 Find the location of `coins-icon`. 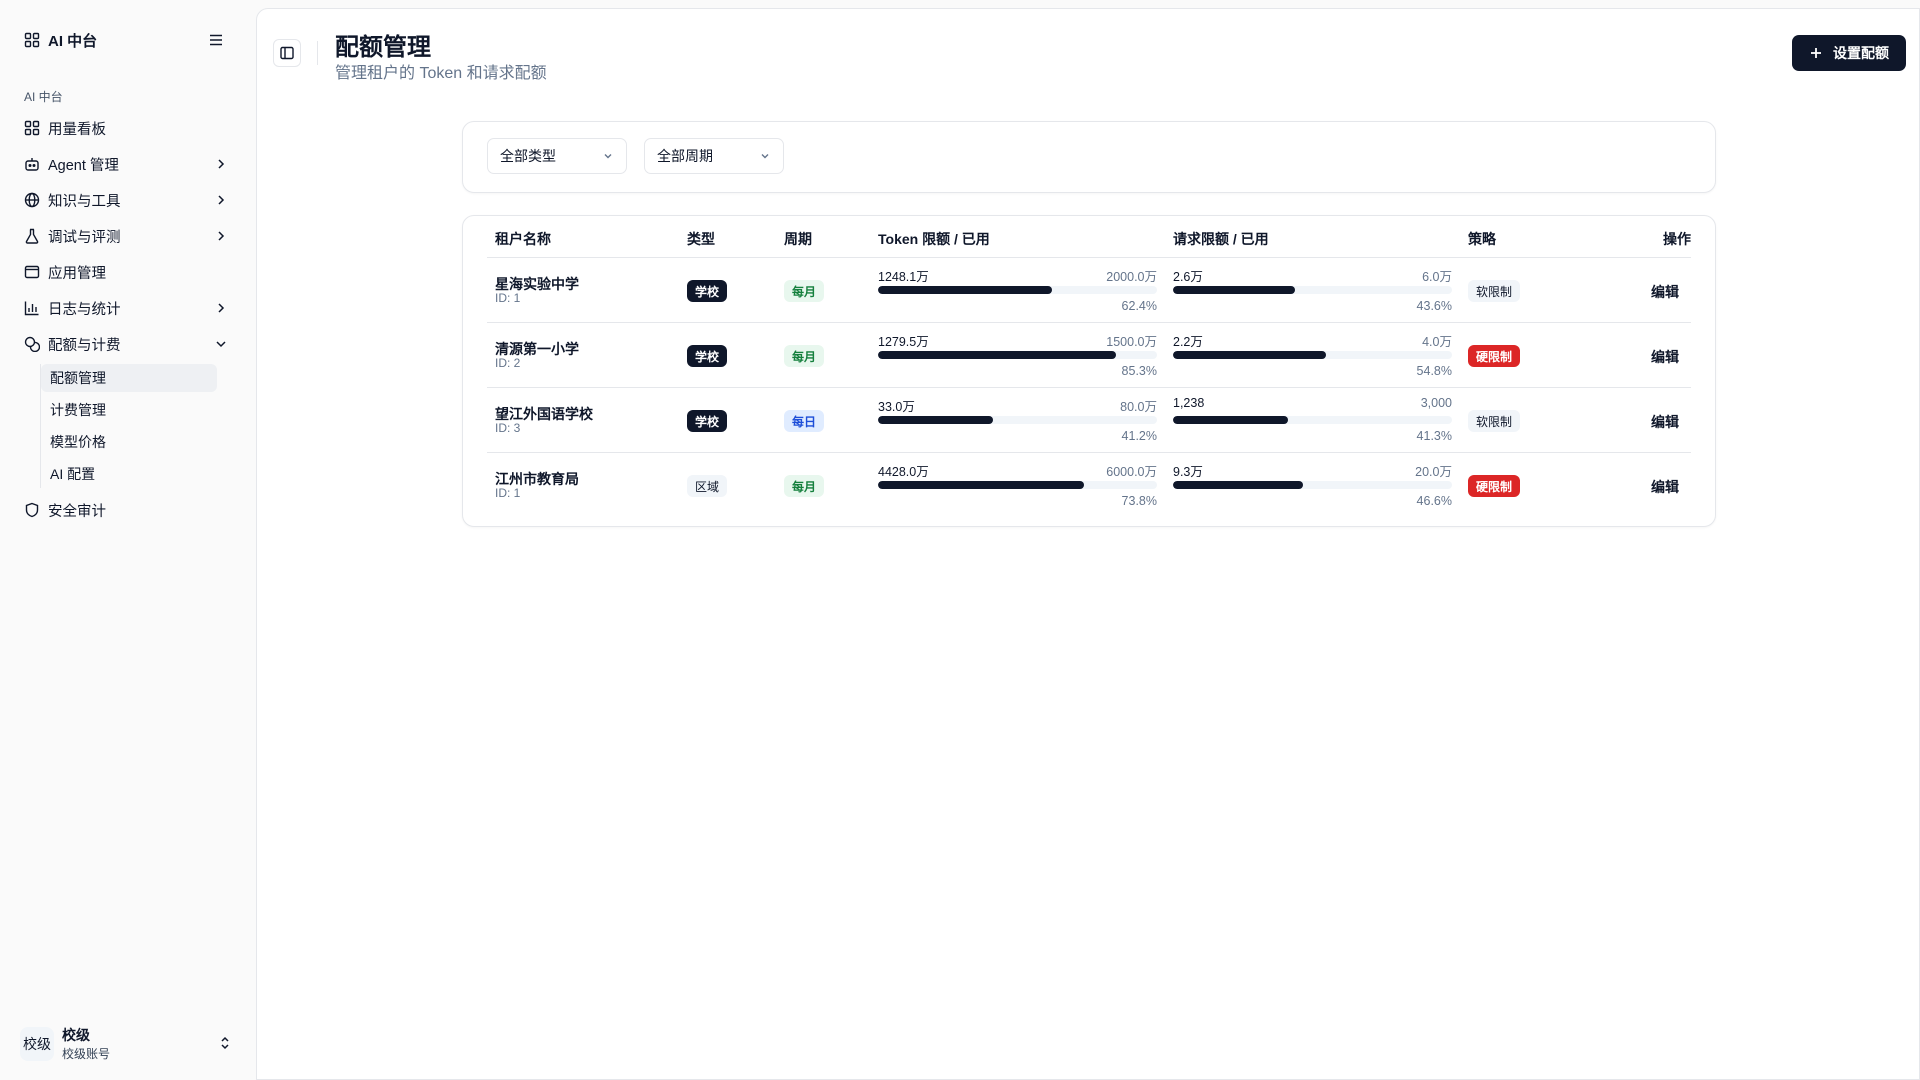

coins-icon is located at coordinates (32, 344).